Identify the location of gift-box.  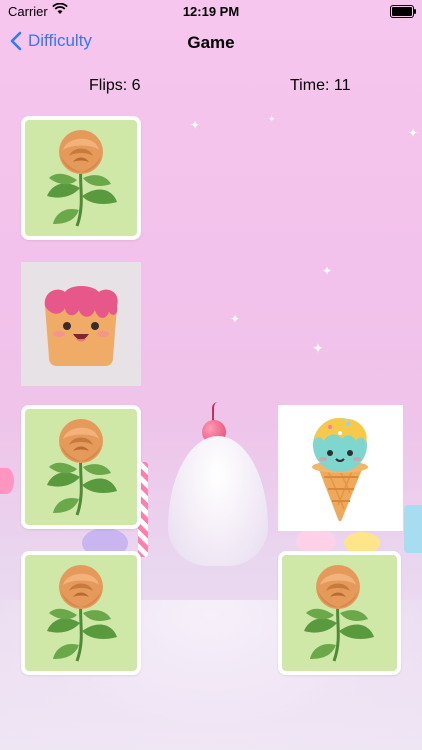
(413, 529).